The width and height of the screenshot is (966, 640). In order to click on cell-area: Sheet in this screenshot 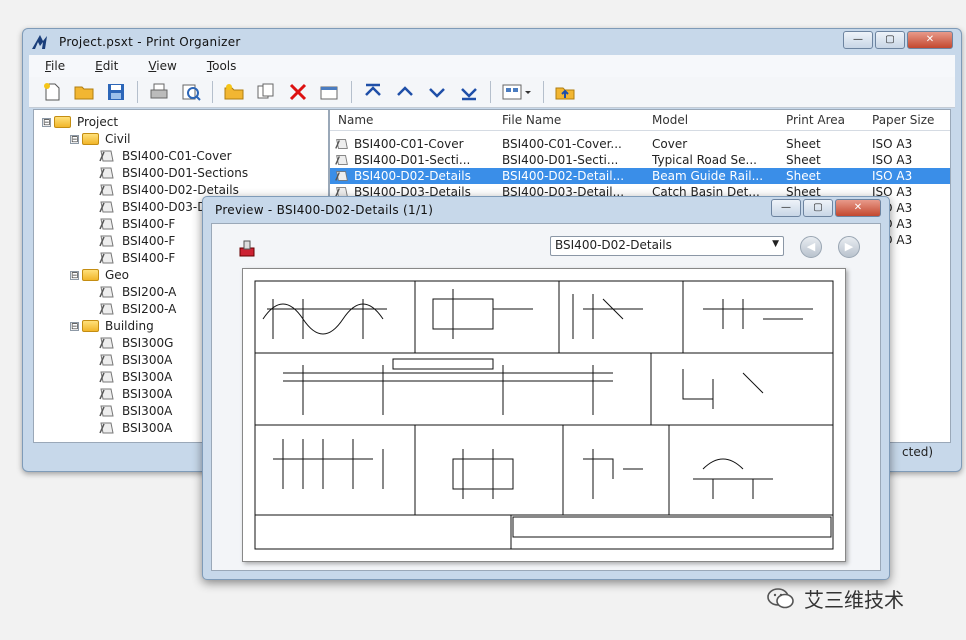, I will do `click(803, 176)`.